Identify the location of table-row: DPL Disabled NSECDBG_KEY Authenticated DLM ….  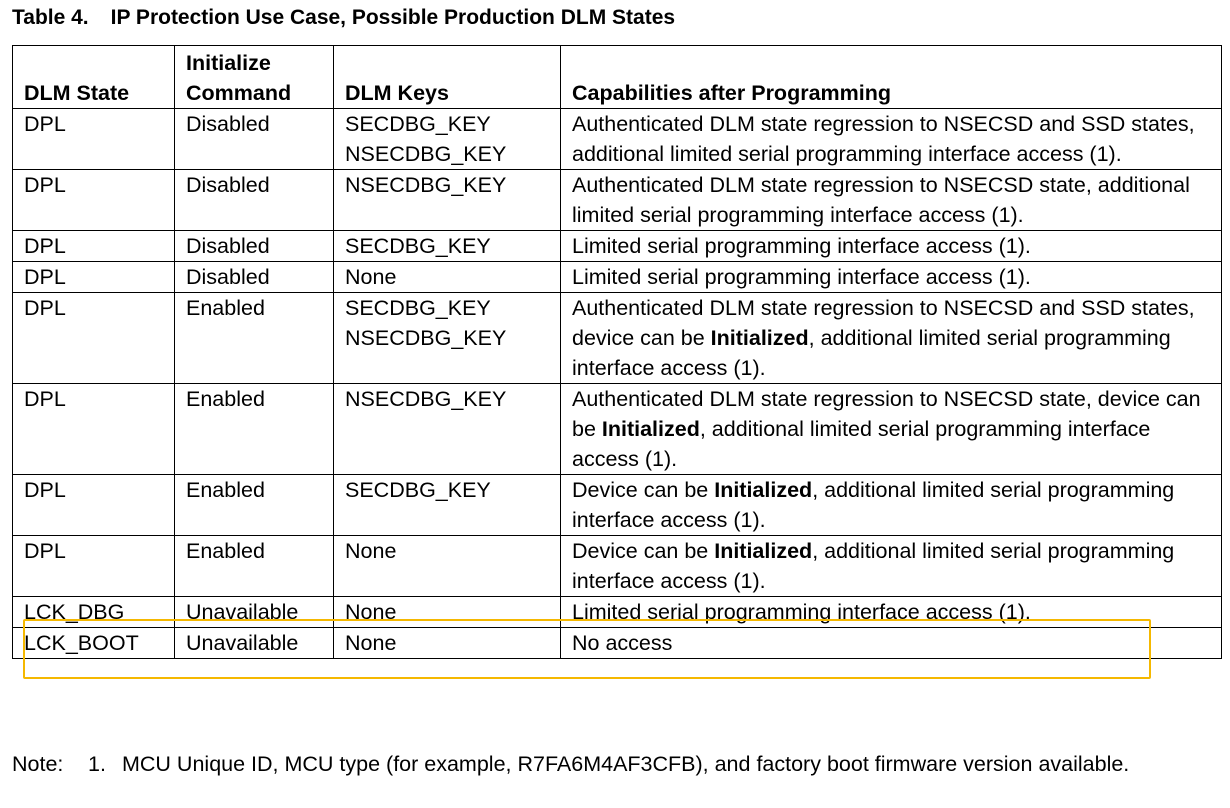
(617, 200).